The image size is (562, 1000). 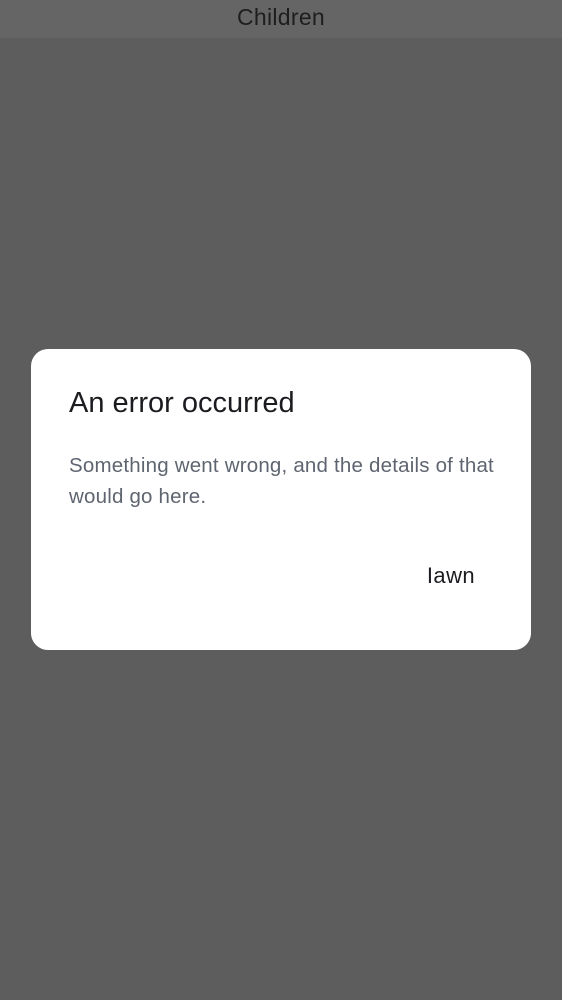 What do you see at coordinates (451, 576) in the screenshot?
I see `confirm-button: Iawn` at bounding box center [451, 576].